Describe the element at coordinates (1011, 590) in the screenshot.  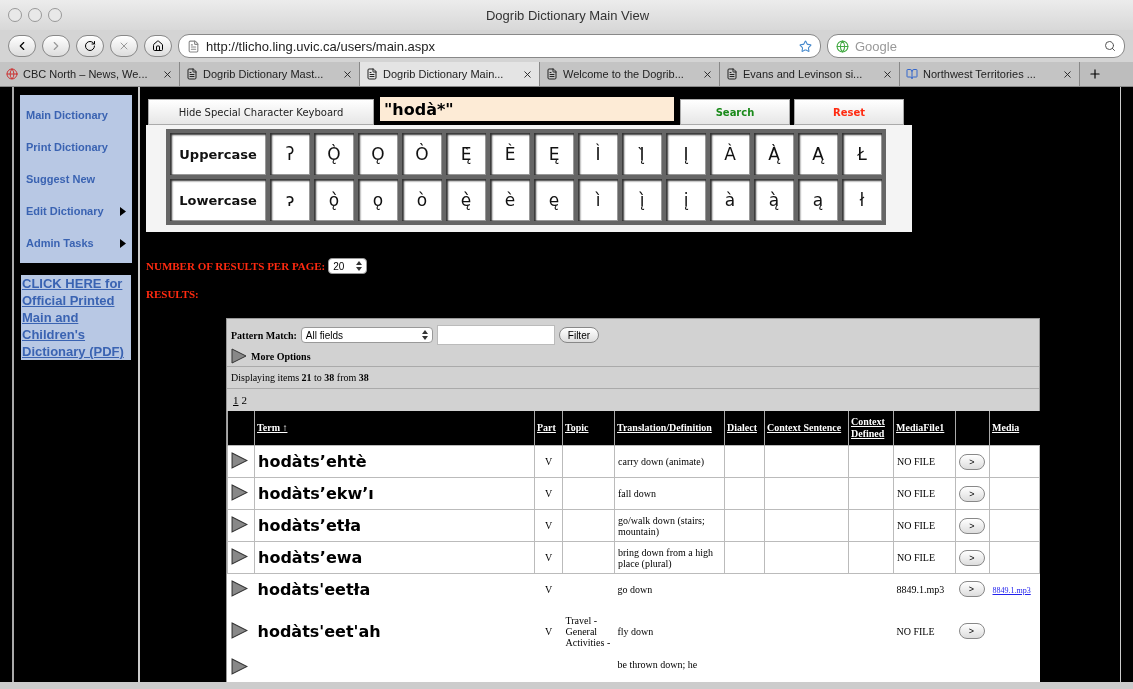
I see `media-link: 8849.1.mp3` at that location.